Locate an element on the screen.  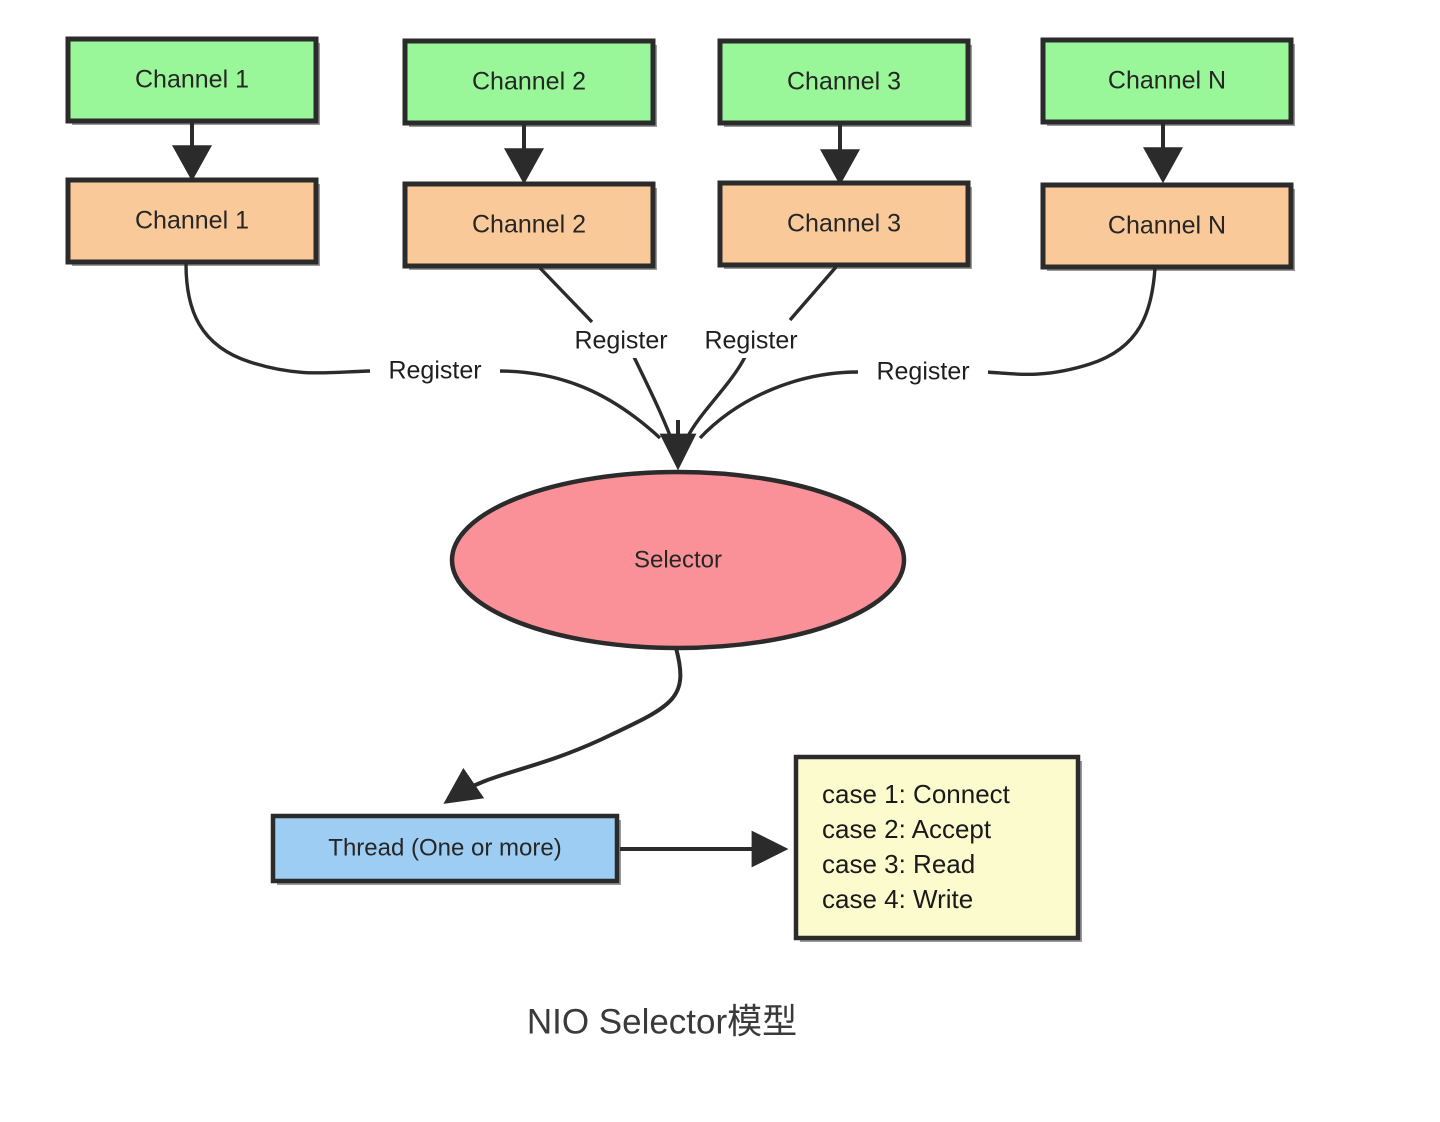
register-edge-channel-2-upper is located at coordinates (566, 295).